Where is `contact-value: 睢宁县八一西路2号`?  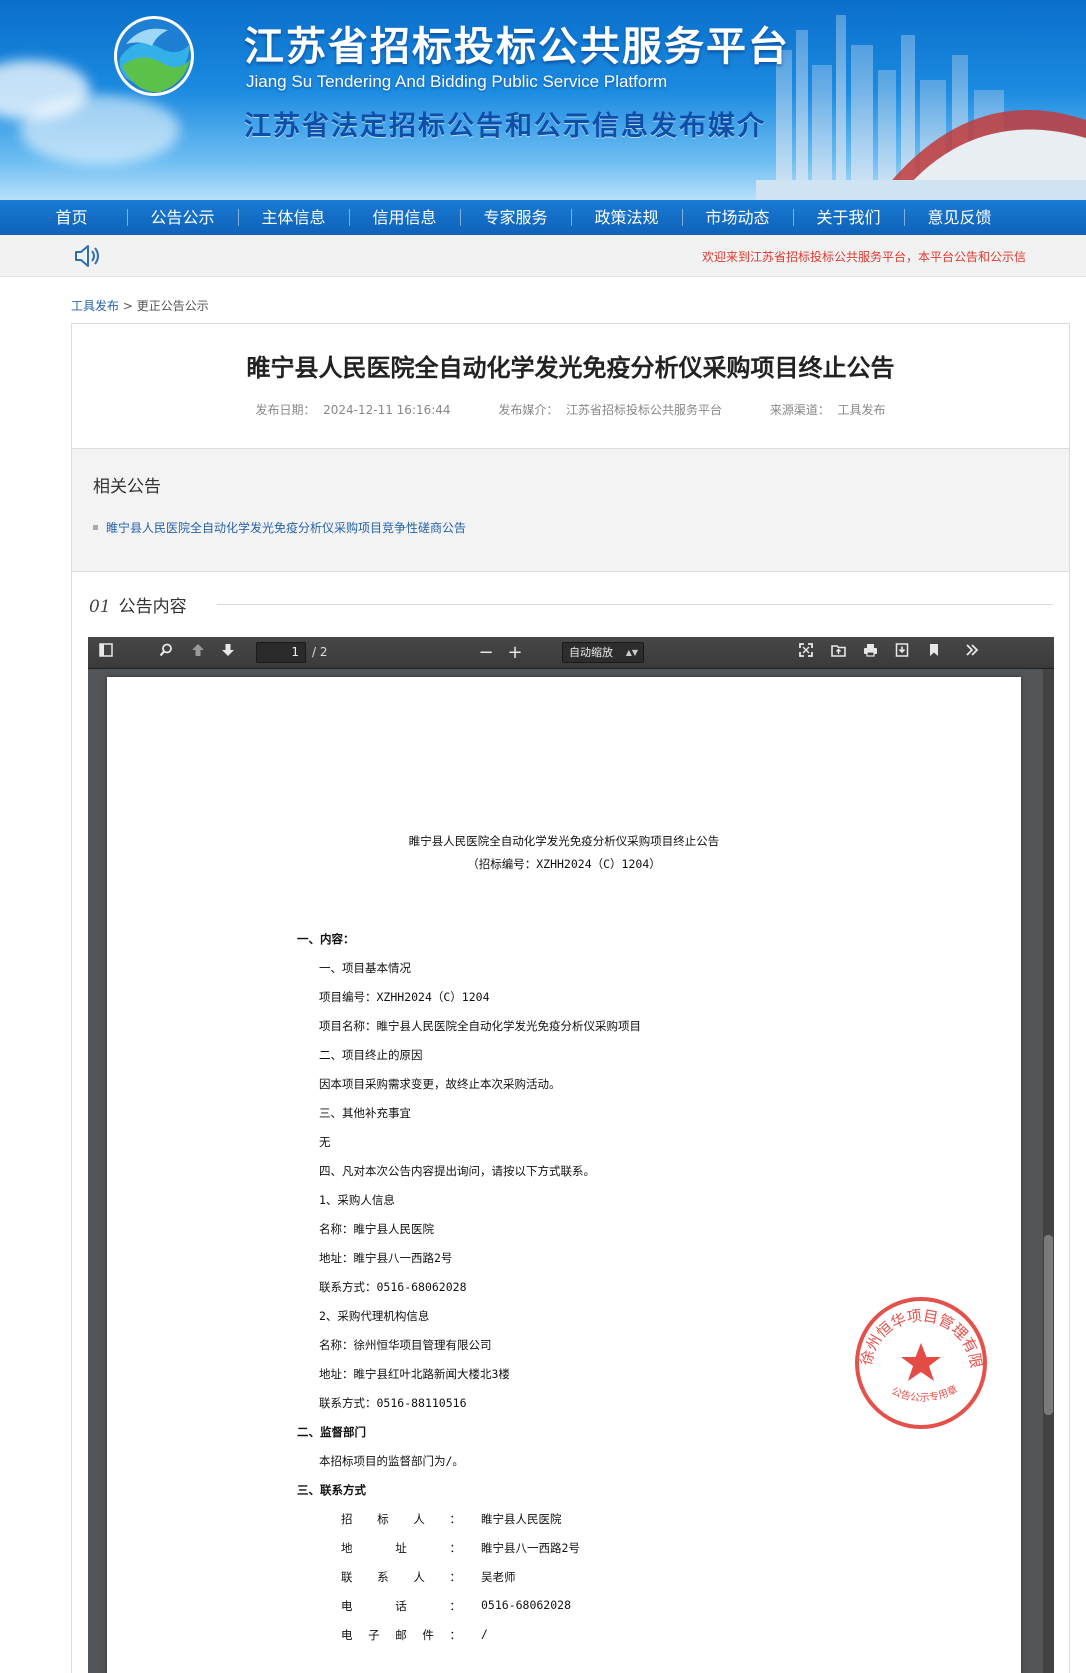
contact-value: 睢宁县八一西路2号 is located at coordinates (530, 1548).